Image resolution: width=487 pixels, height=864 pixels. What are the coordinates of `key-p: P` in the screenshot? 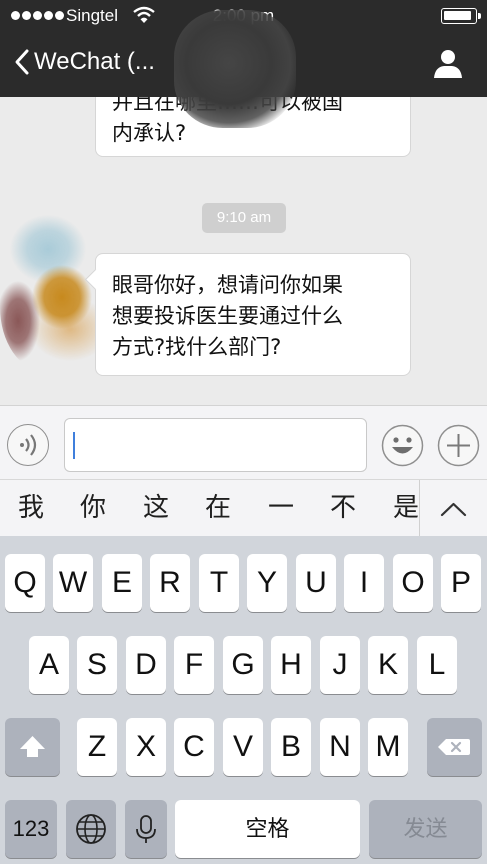 It's located at (461, 583).